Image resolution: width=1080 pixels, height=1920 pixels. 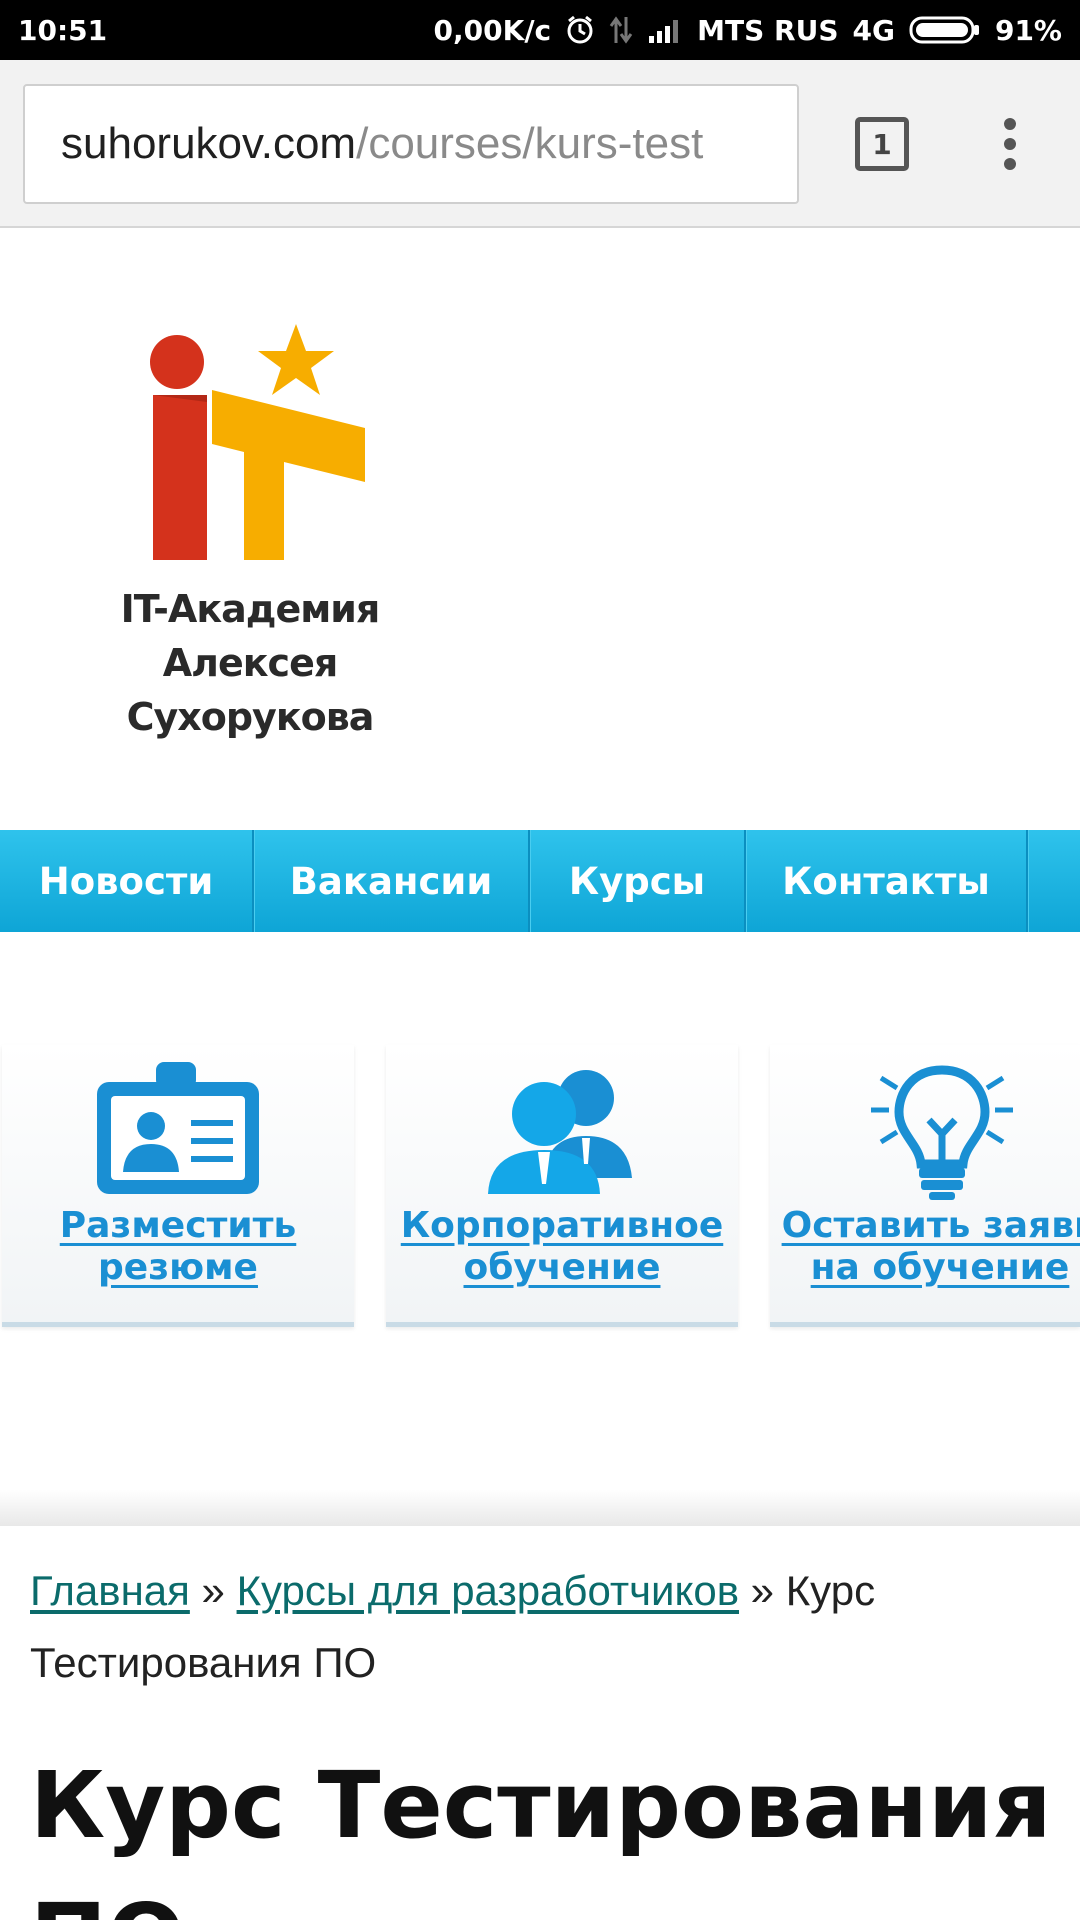 What do you see at coordinates (562, 1131) in the screenshot?
I see `people-group-icon` at bounding box center [562, 1131].